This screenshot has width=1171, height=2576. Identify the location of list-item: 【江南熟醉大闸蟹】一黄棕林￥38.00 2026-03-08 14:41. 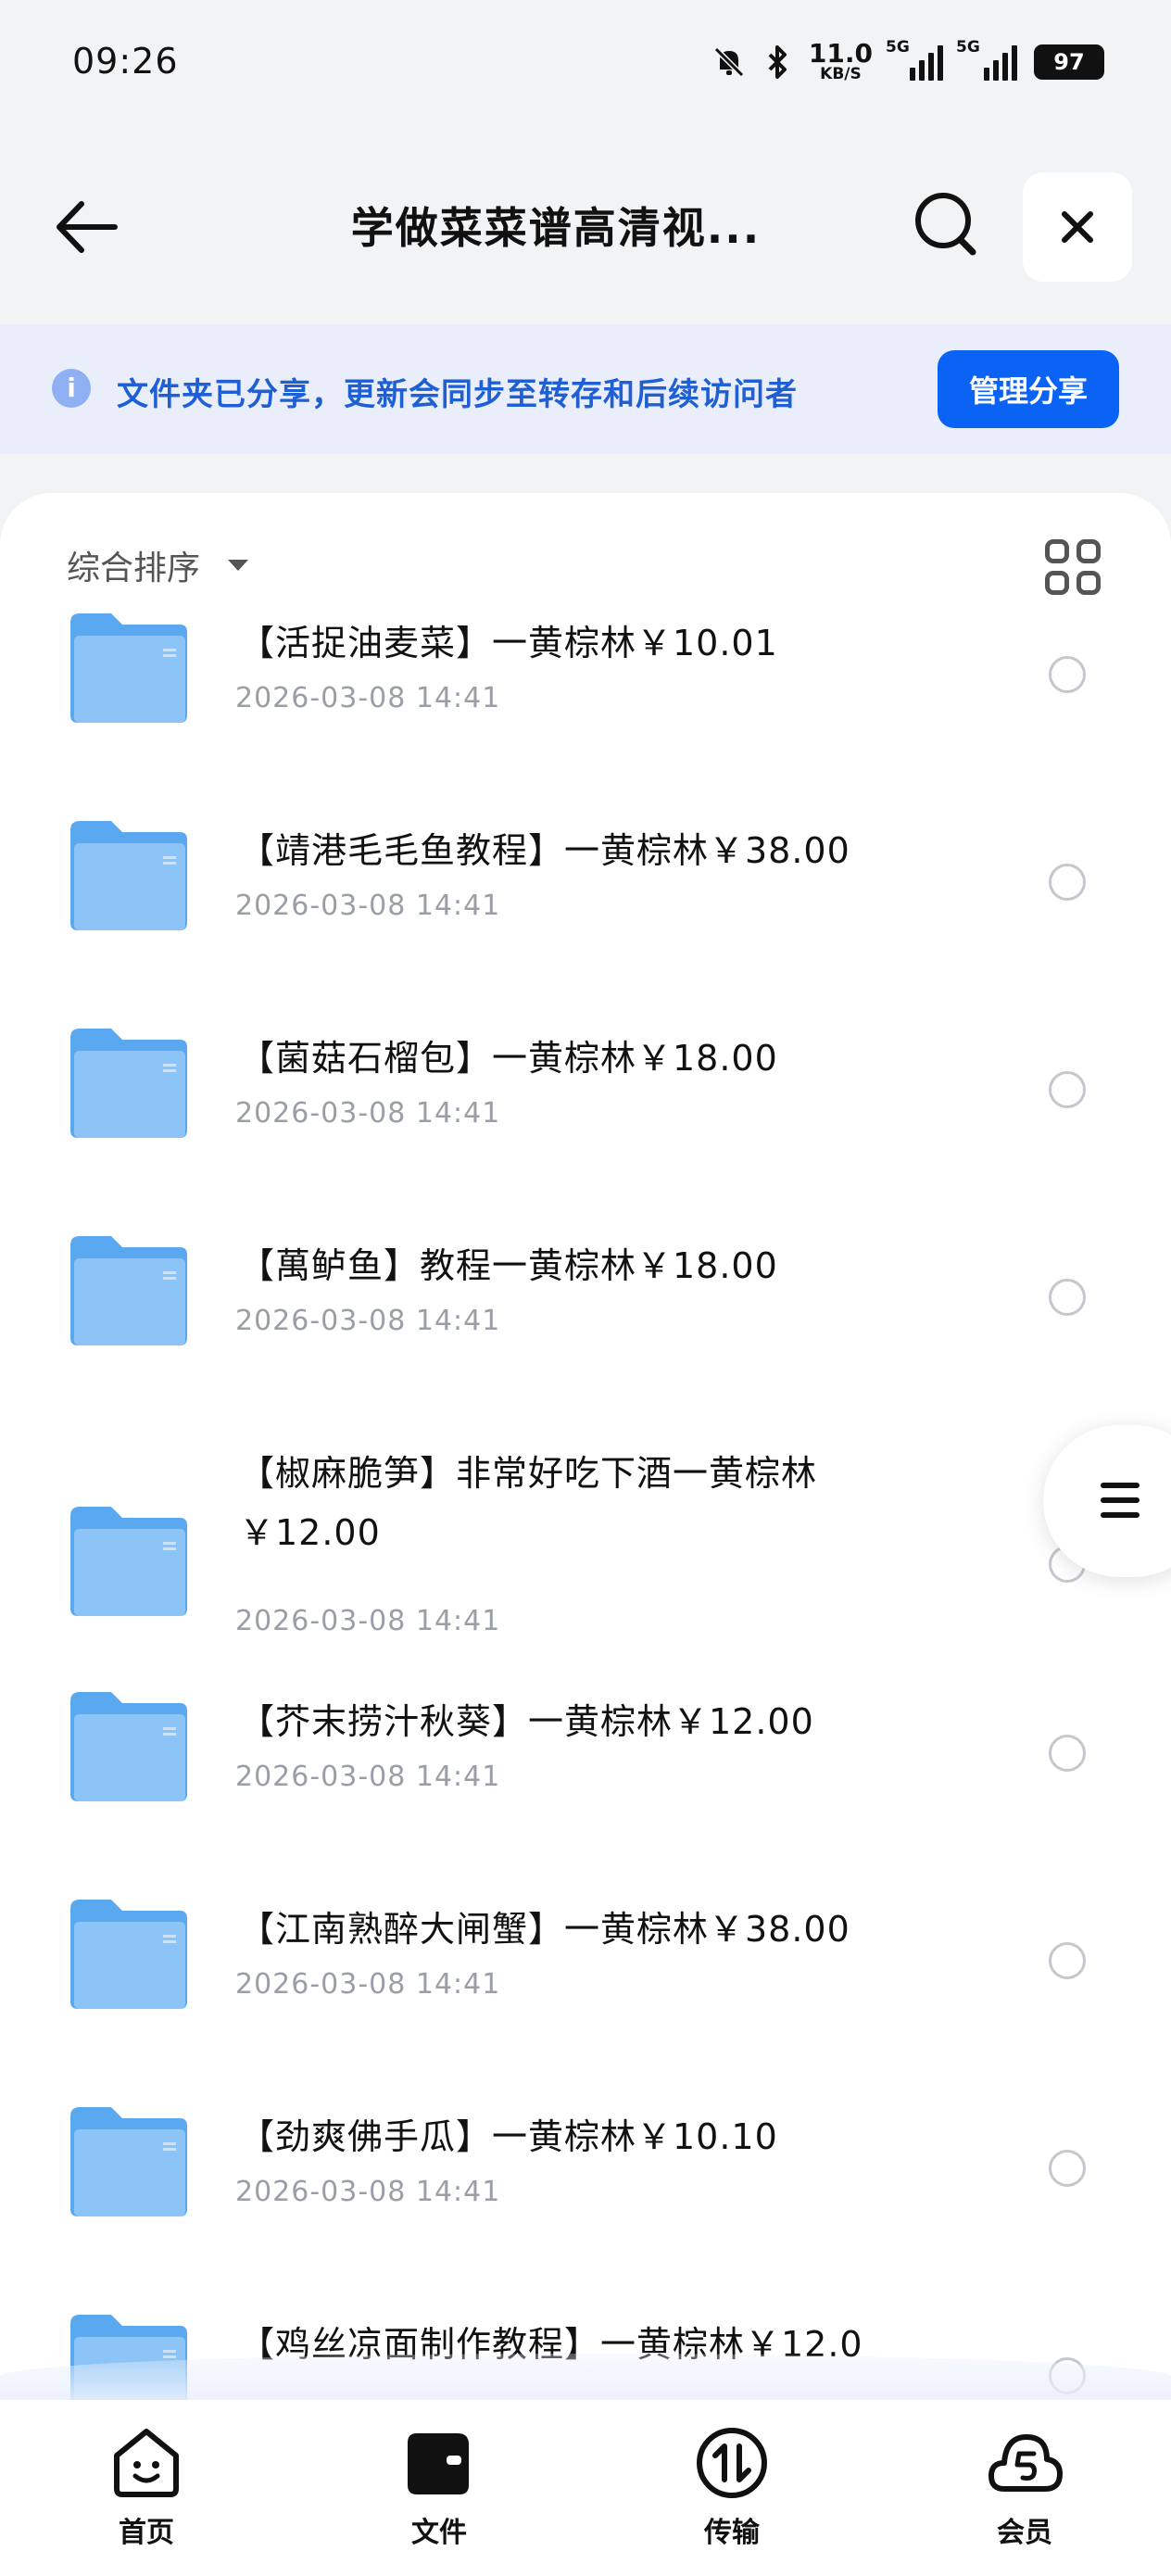
(585, 2004).